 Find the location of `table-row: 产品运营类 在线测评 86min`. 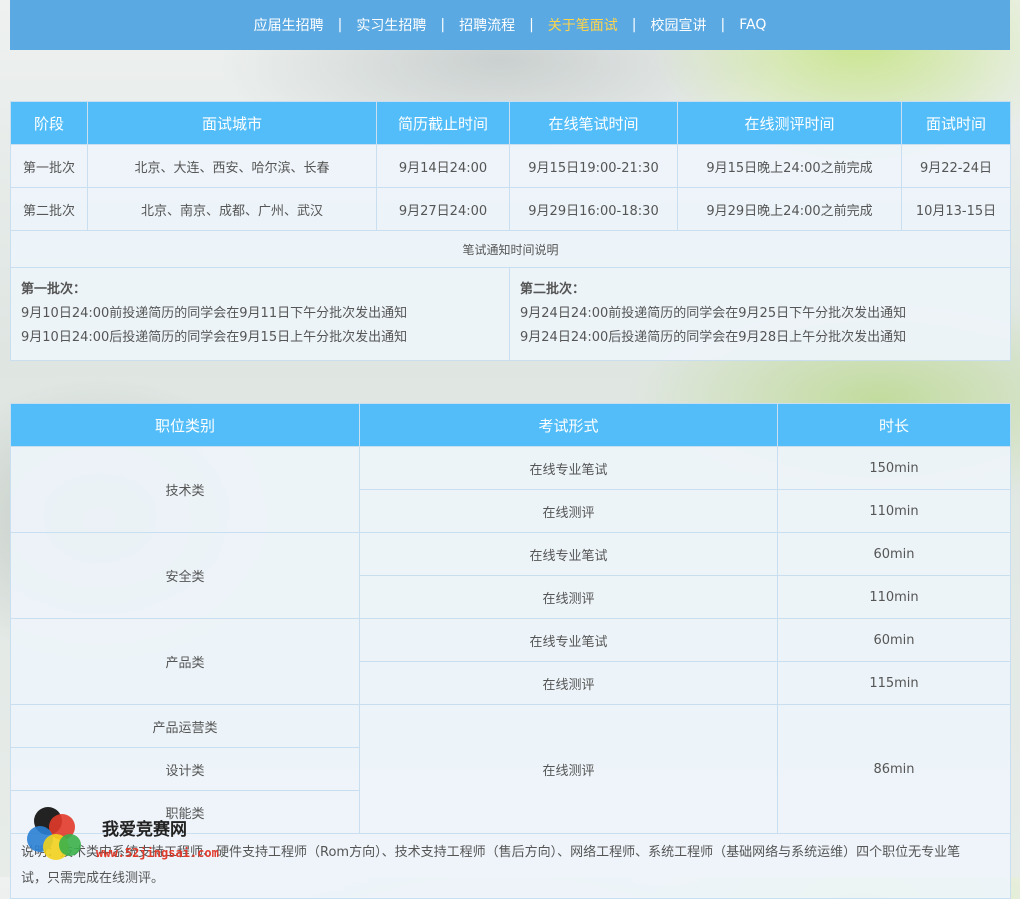

table-row: 产品运营类 在线测评 86min is located at coordinates (510, 769).